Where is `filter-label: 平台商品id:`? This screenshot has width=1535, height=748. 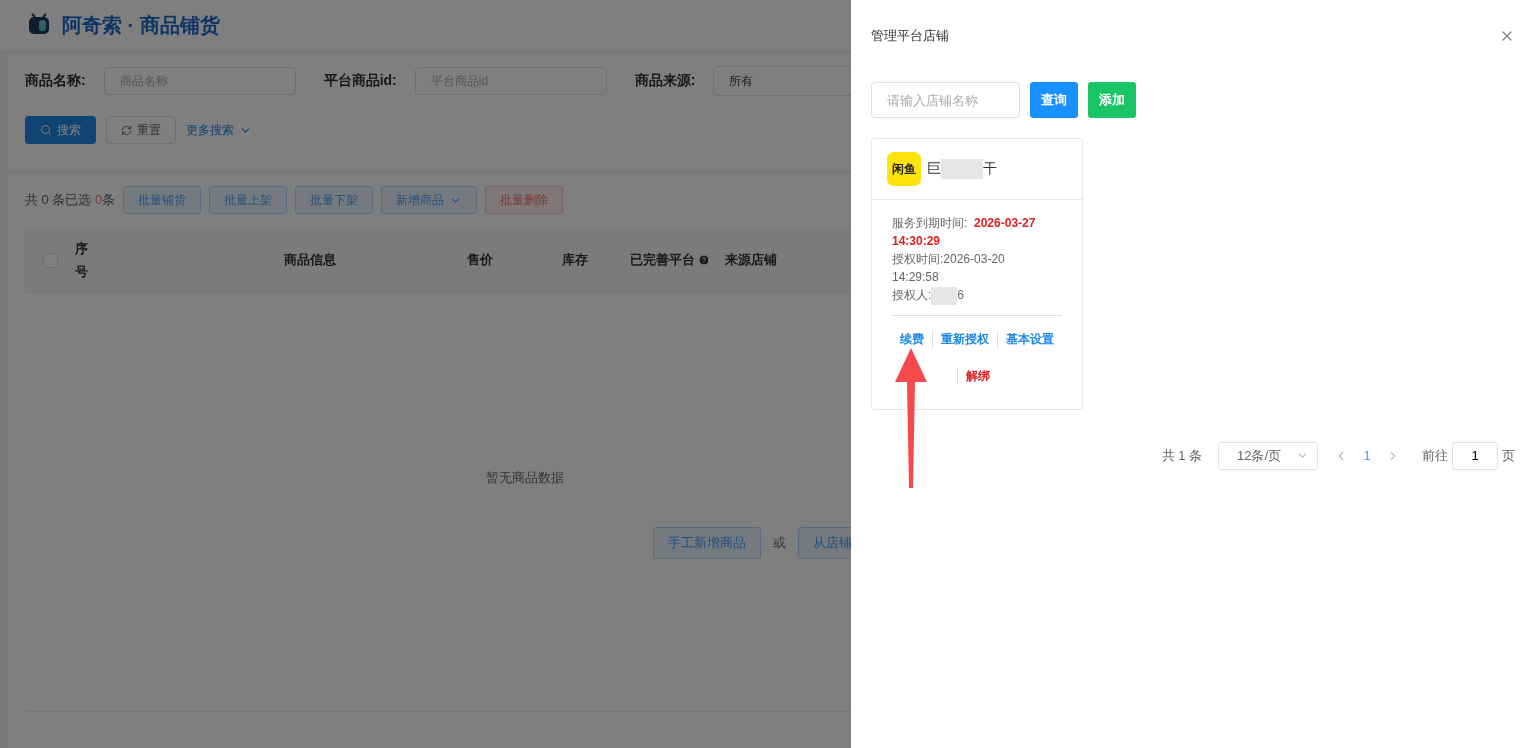 filter-label: 平台商品id: is located at coordinates (360, 81).